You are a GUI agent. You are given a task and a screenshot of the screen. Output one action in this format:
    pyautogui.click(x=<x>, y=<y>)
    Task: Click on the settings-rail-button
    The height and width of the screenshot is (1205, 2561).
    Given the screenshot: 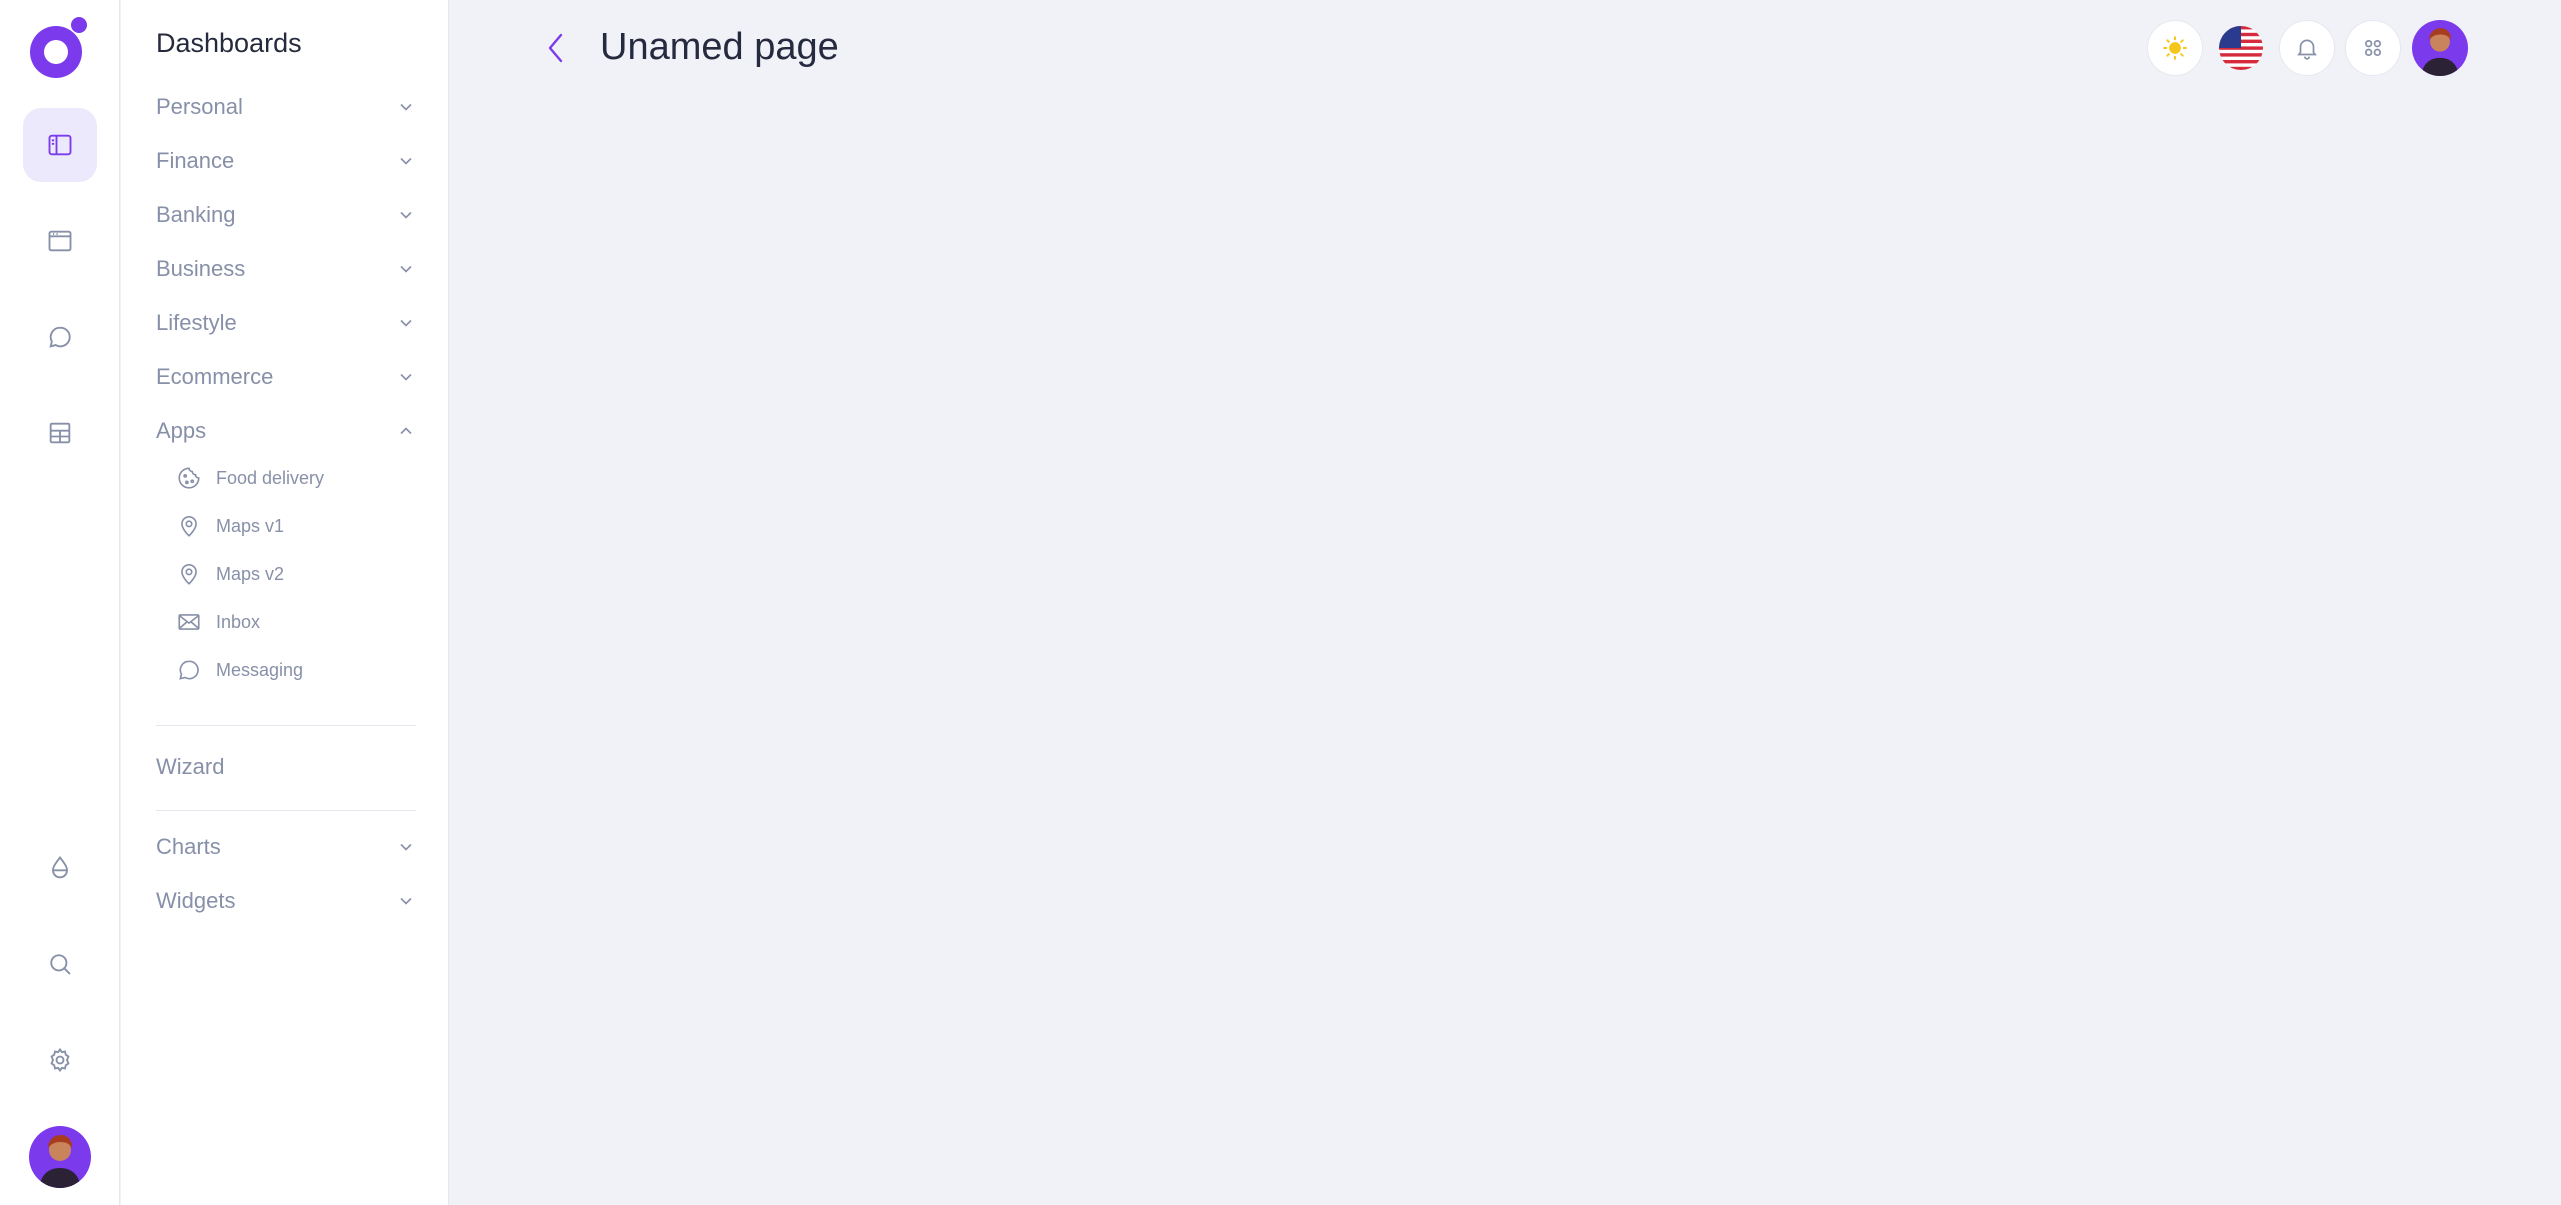 What is the action you would take?
    pyautogui.click(x=60, y=1060)
    